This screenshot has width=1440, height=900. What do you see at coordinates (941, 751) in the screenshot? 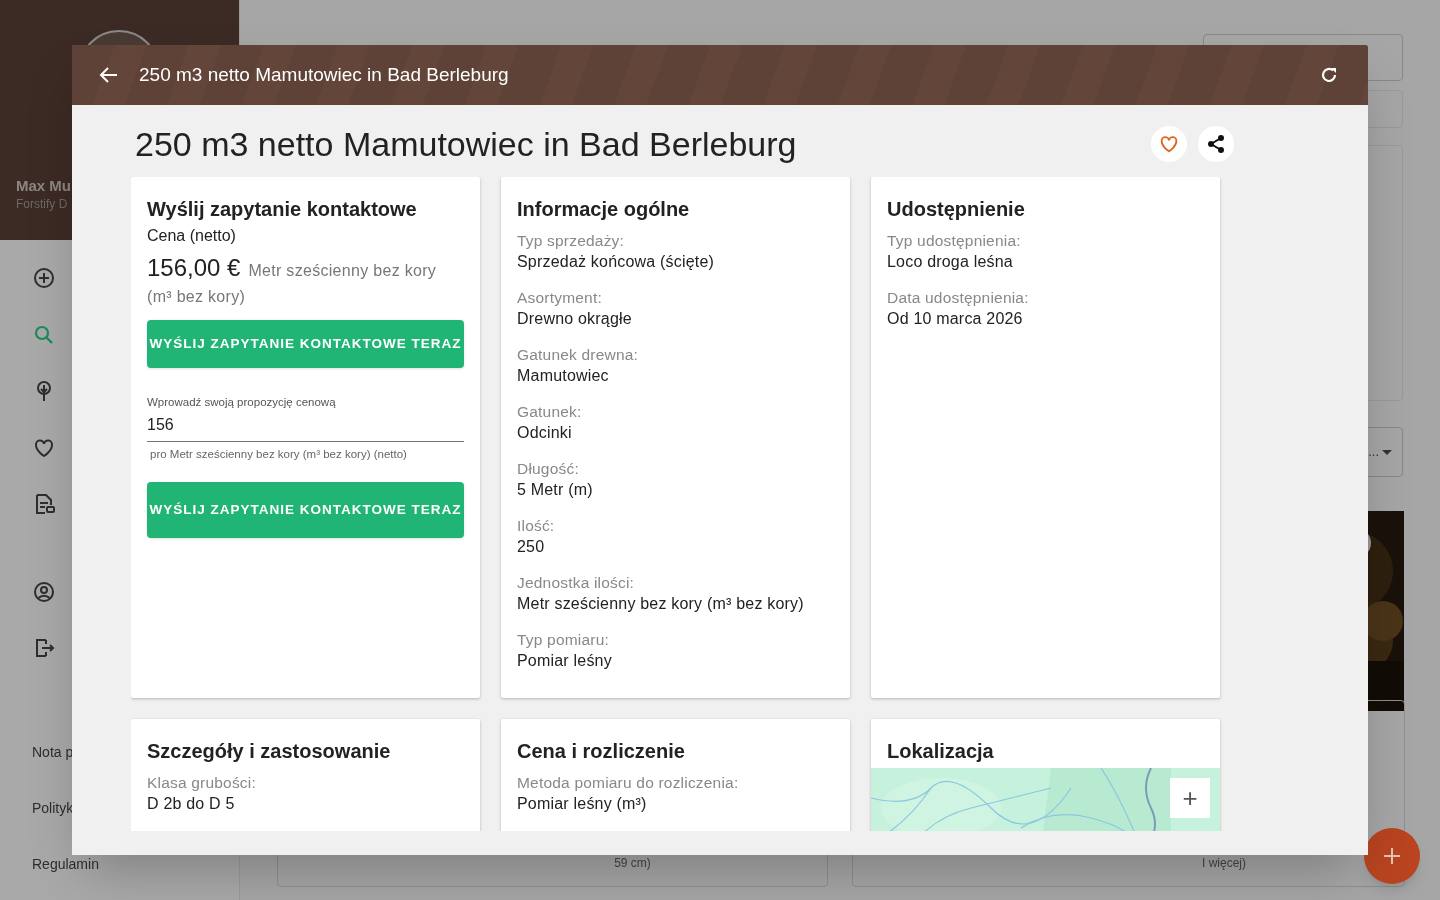
I see `card-title: Lokalizacja` at bounding box center [941, 751].